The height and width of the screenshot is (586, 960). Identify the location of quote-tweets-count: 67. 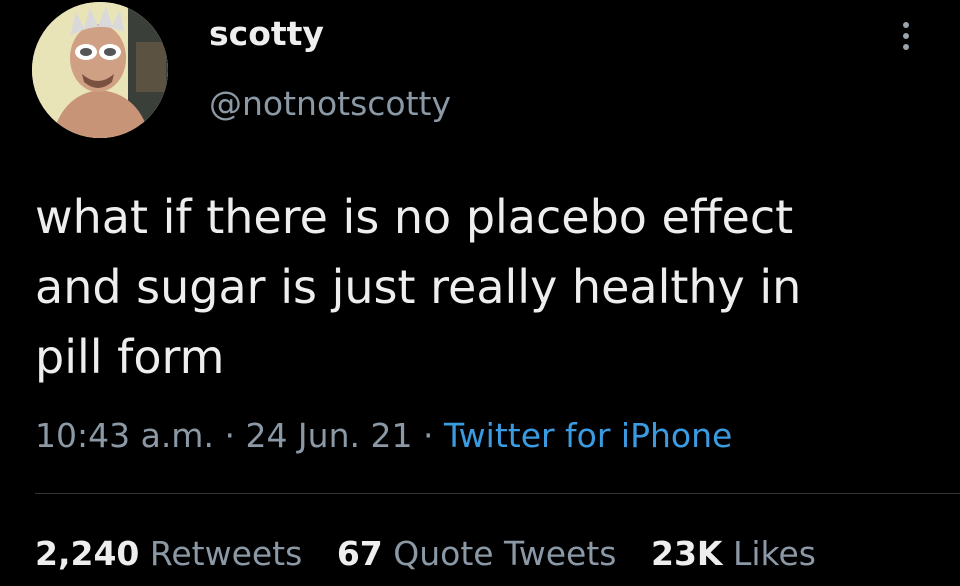
(359, 553).